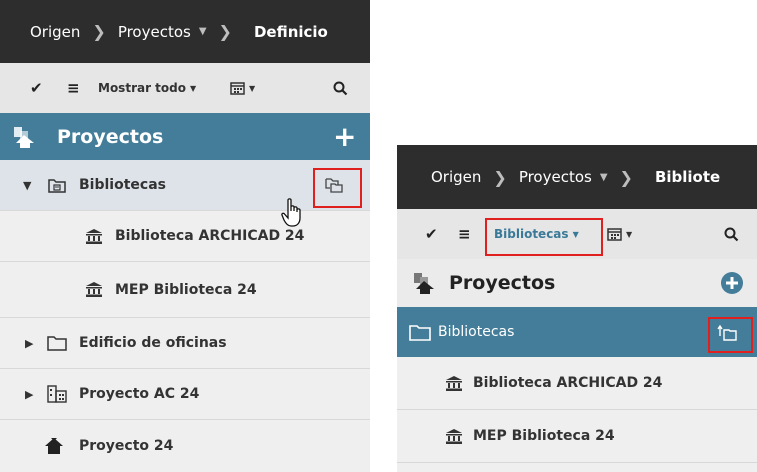 The image size is (757, 472). Describe the element at coordinates (185, 136) in the screenshot. I see `projects-header: Proyectos +` at that location.